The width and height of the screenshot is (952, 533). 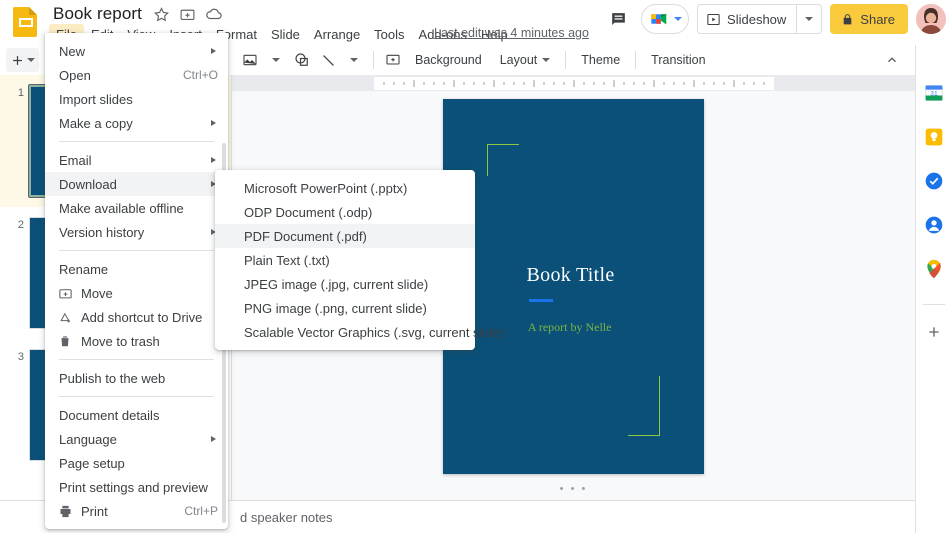 I want to click on menu-arrange: Arrange, so click(x=337, y=34).